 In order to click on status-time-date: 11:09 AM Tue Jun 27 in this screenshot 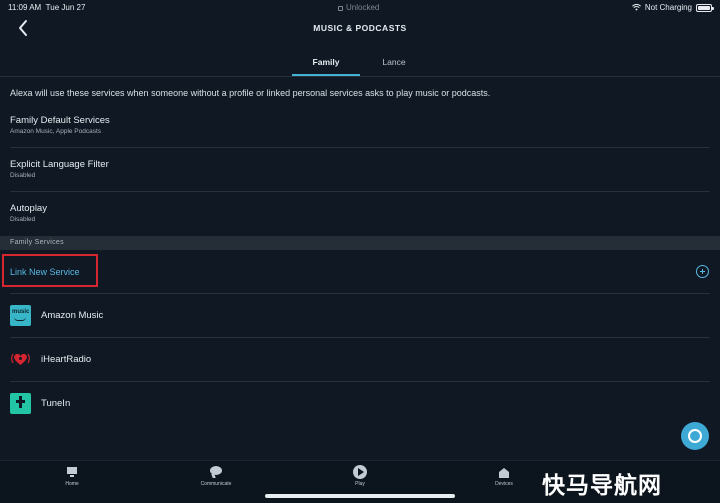, I will do `click(46, 7)`.